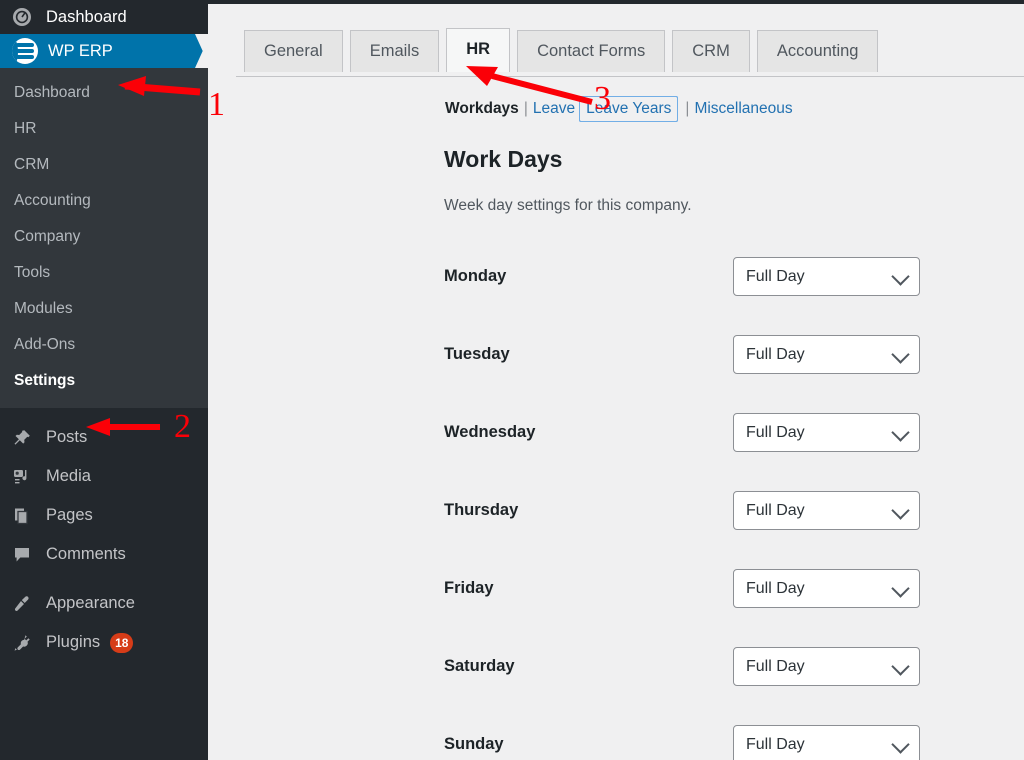 This screenshot has height=760, width=1024. I want to click on annotation-number-3: 3, so click(602, 98).